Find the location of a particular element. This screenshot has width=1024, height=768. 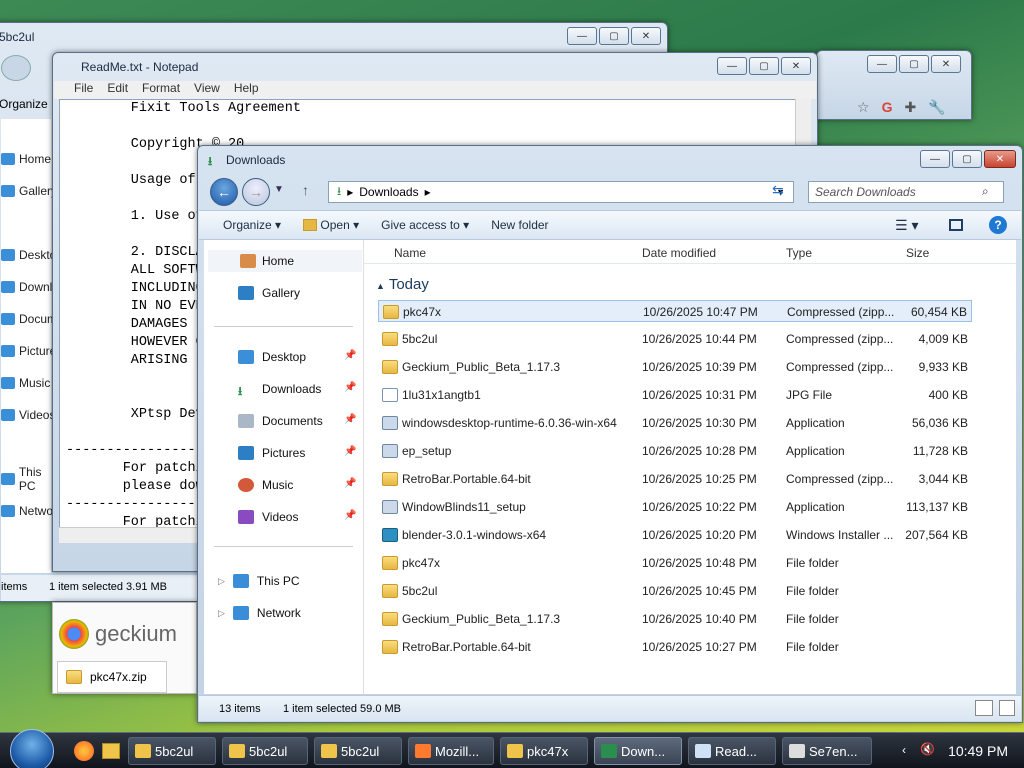

sidebar-item: Gallery is located at coordinates (29, 191).